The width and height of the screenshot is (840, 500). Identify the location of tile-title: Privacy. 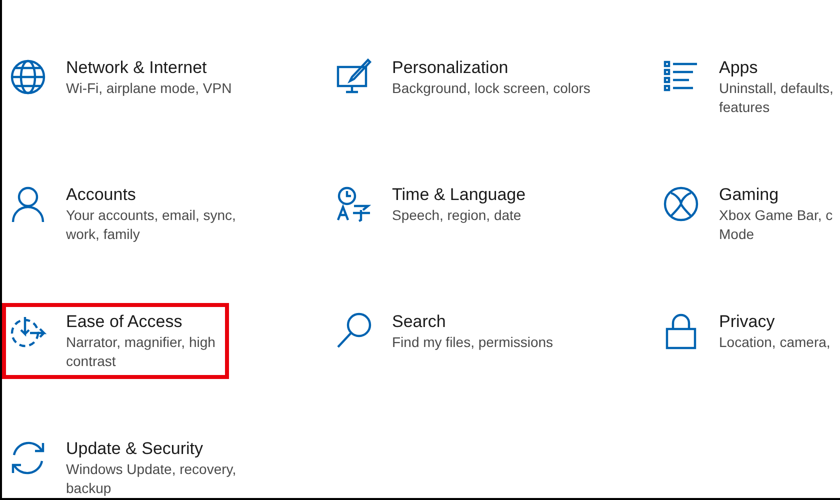
(747, 322).